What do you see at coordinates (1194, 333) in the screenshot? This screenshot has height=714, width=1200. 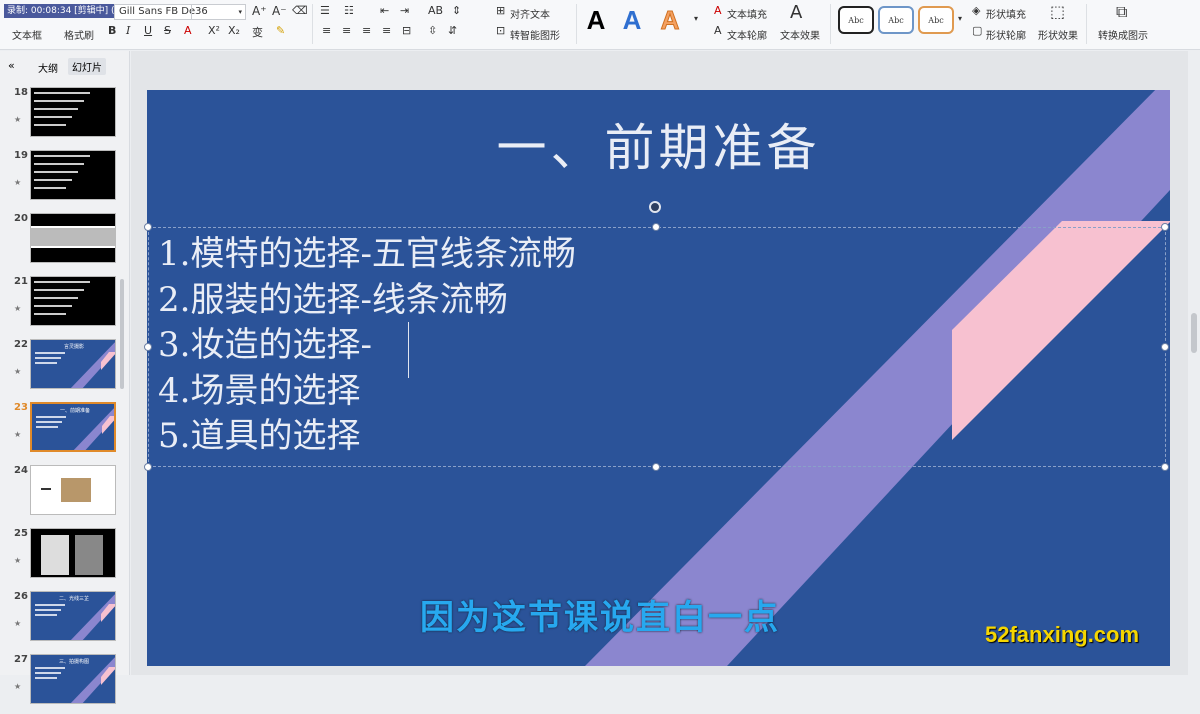 I see `scrollbar-thumb` at bounding box center [1194, 333].